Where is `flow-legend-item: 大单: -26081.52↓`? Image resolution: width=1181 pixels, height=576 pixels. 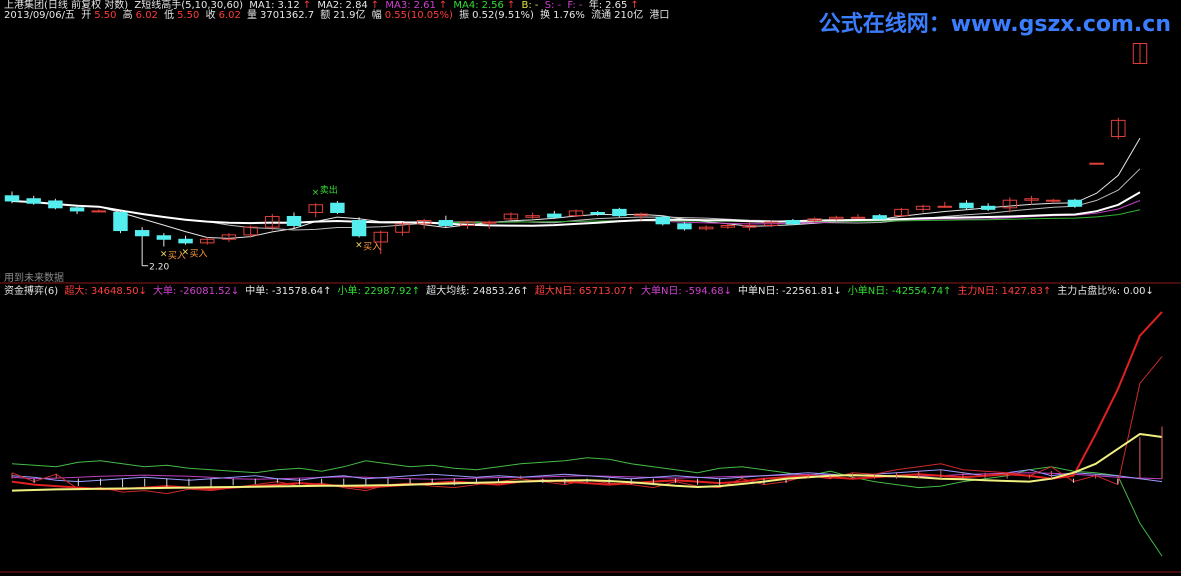
flow-legend-item: 大单: -26081.52↓ is located at coordinates (196, 291).